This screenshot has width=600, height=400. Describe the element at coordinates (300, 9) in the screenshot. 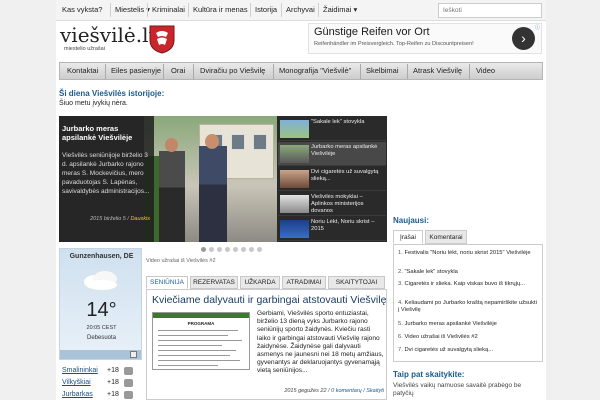

I see `topnav-archyvai: Archyvai` at that location.